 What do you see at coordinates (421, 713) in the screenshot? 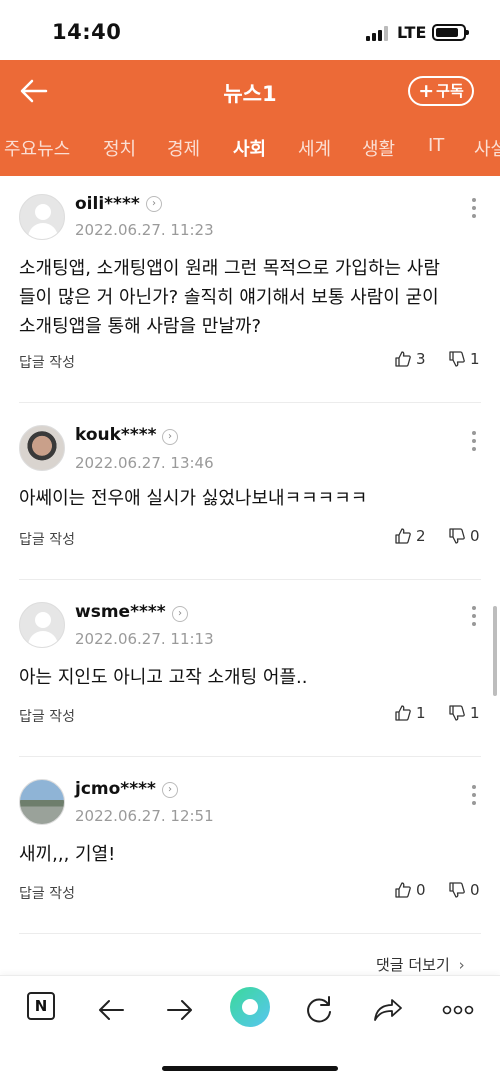
I see `like-count: 1` at bounding box center [421, 713].